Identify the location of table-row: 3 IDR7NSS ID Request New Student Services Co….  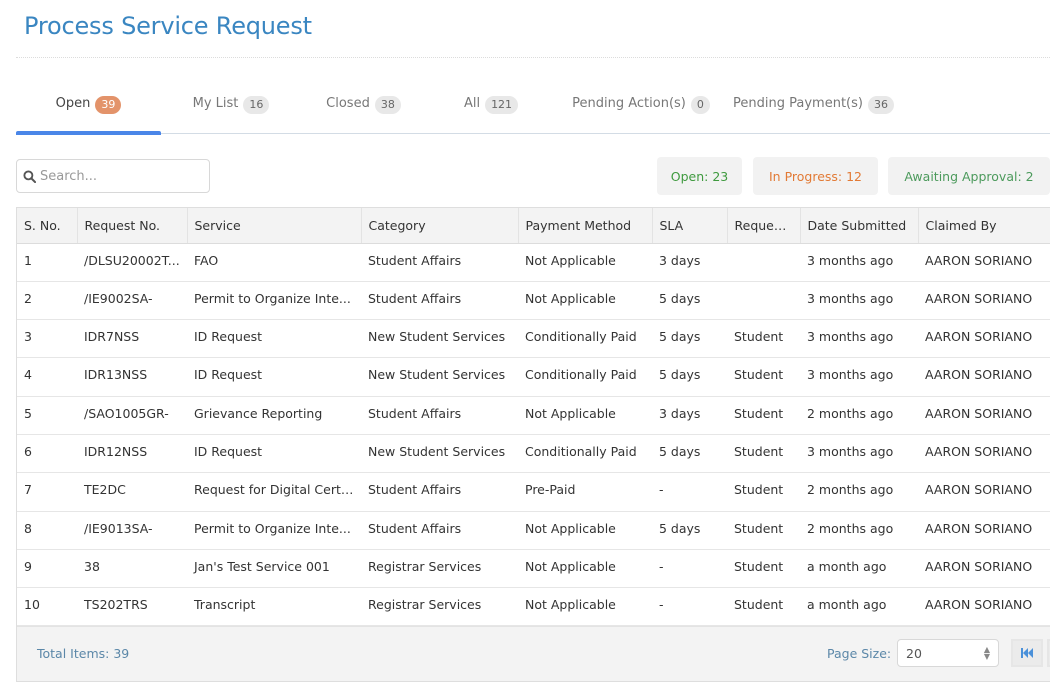
(533, 339).